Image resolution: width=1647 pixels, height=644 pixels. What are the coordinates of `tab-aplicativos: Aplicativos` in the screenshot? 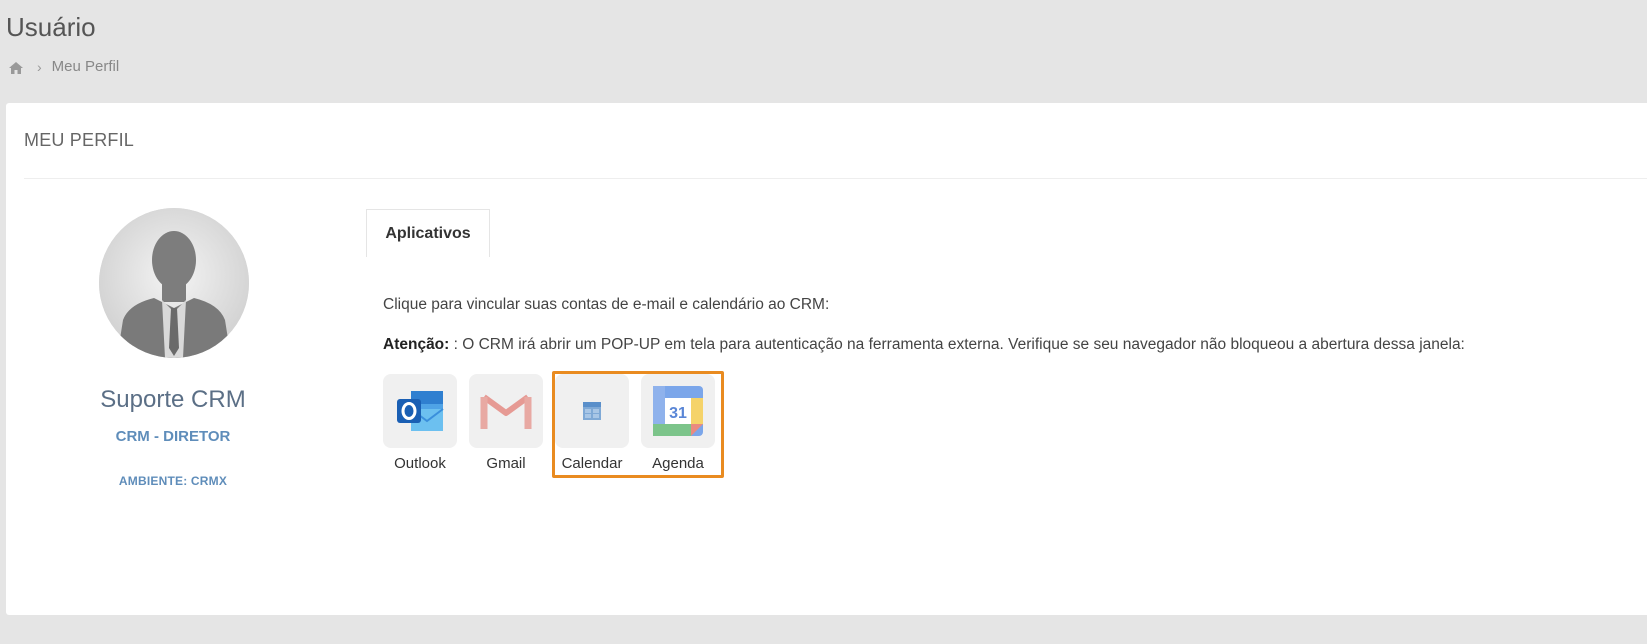 It's located at (428, 233).